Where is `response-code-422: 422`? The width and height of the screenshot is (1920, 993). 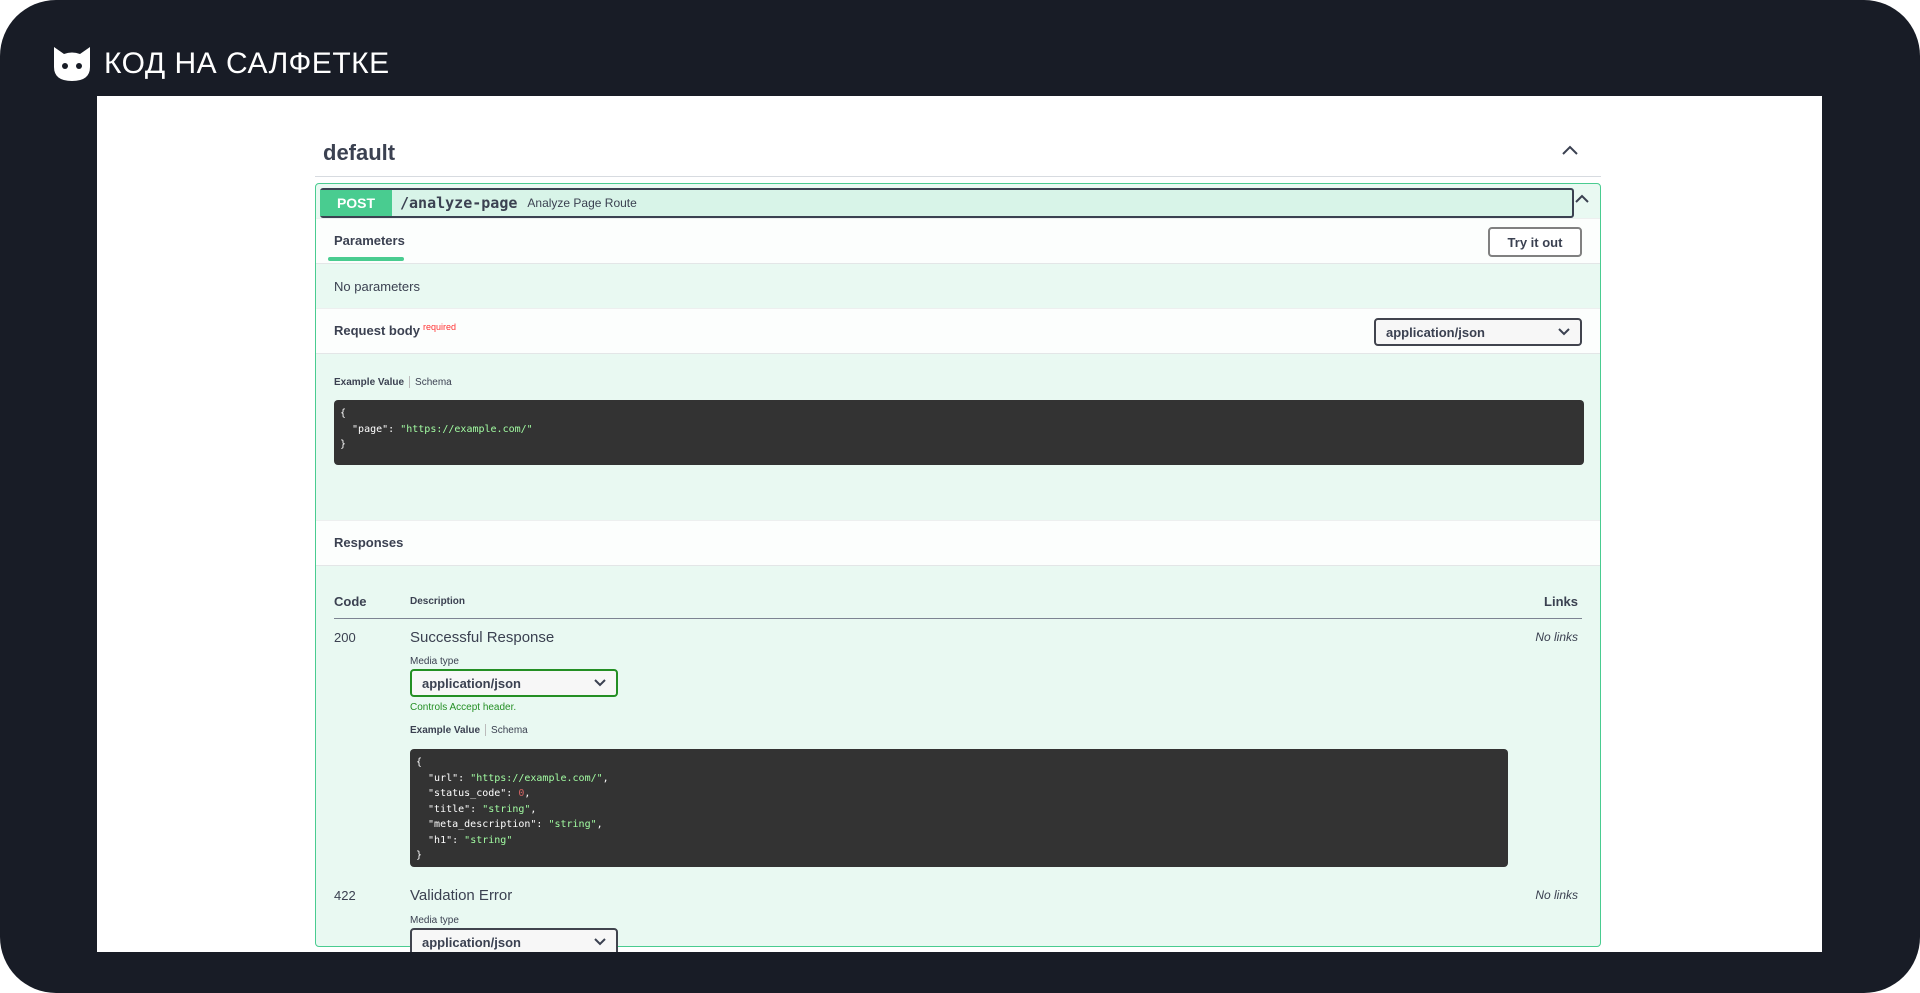
response-code-422: 422 is located at coordinates (345, 895).